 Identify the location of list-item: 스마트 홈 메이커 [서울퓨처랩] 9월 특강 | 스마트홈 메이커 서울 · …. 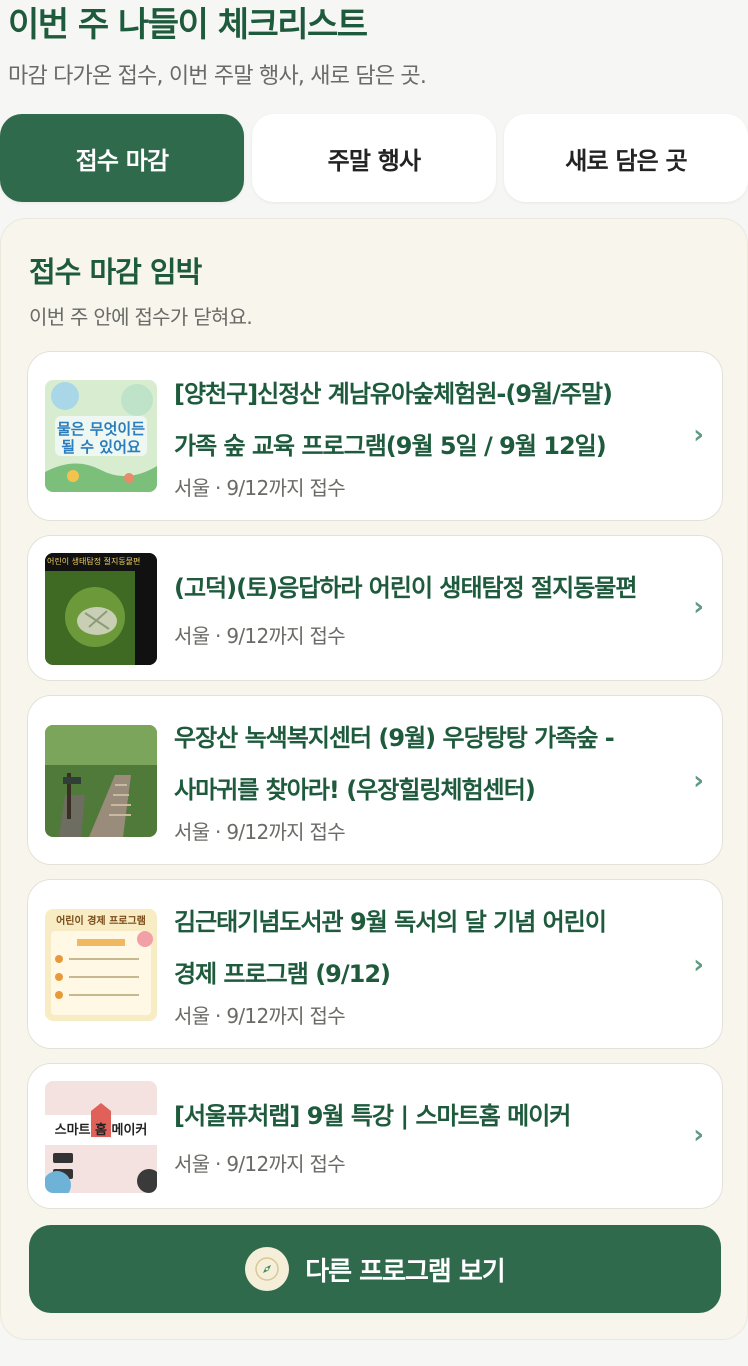
(375, 1136).